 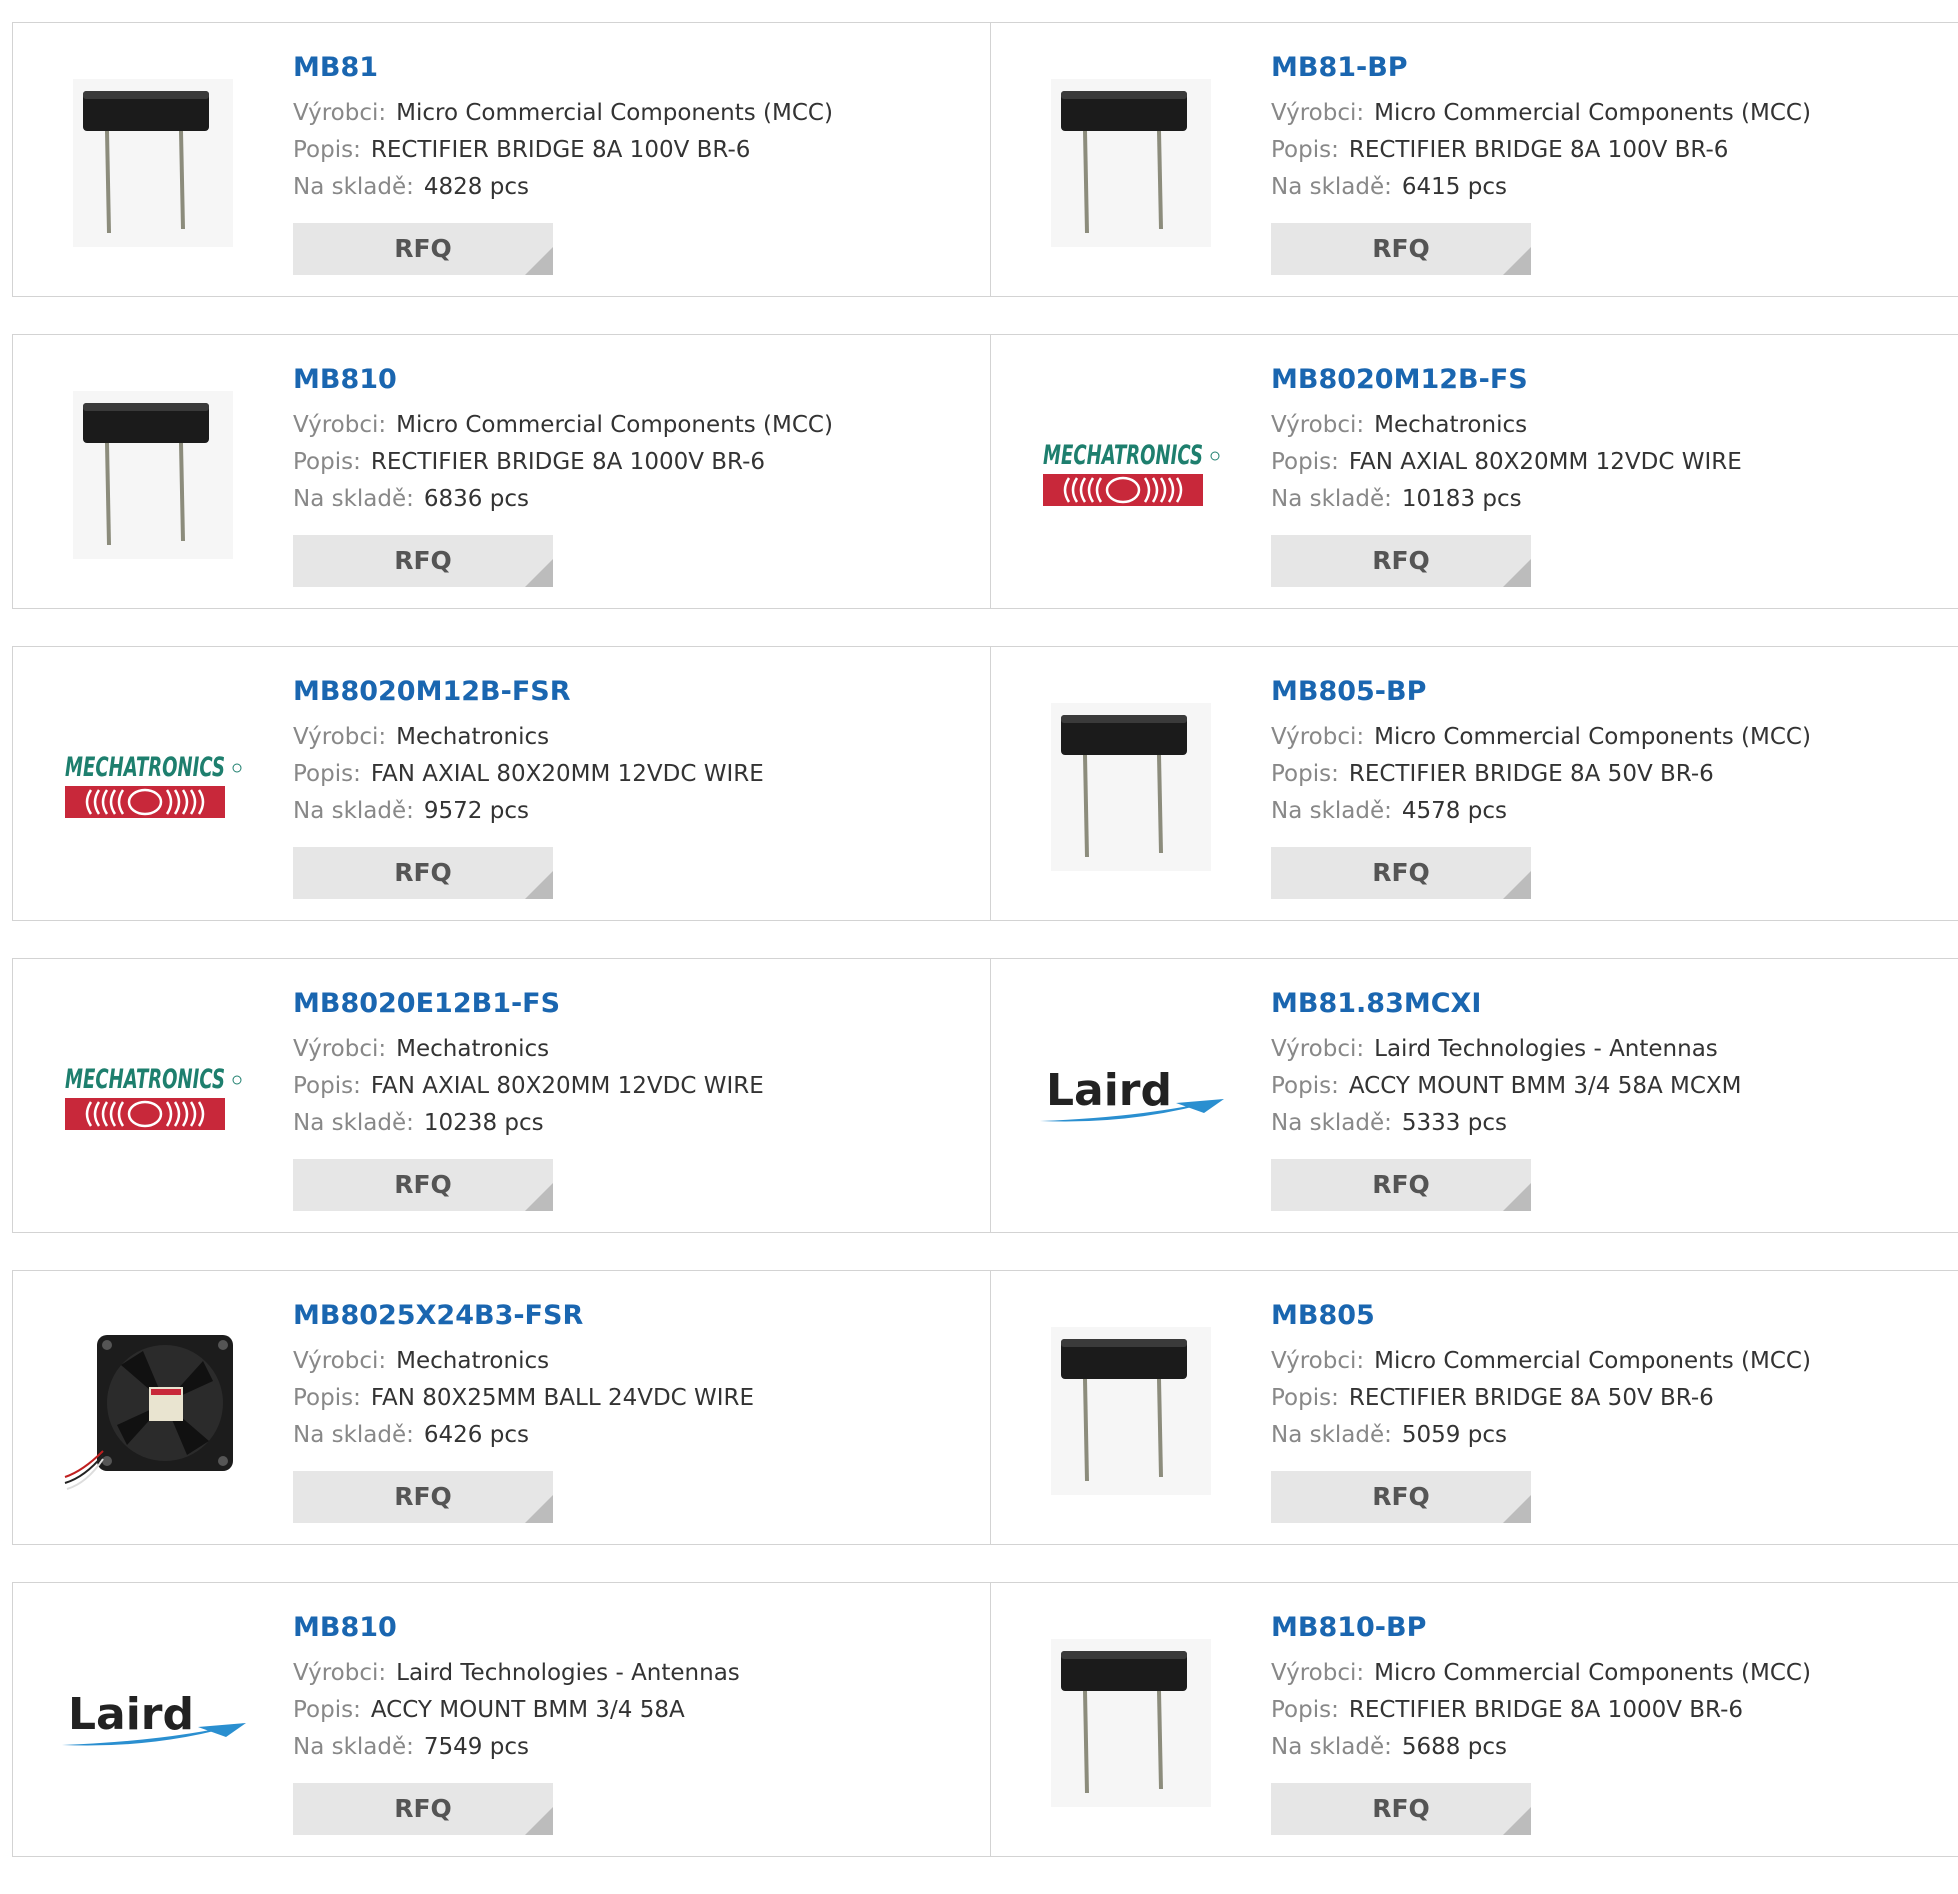 What do you see at coordinates (1541, 1316) in the screenshot?
I see `part-number-link: MB805` at bounding box center [1541, 1316].